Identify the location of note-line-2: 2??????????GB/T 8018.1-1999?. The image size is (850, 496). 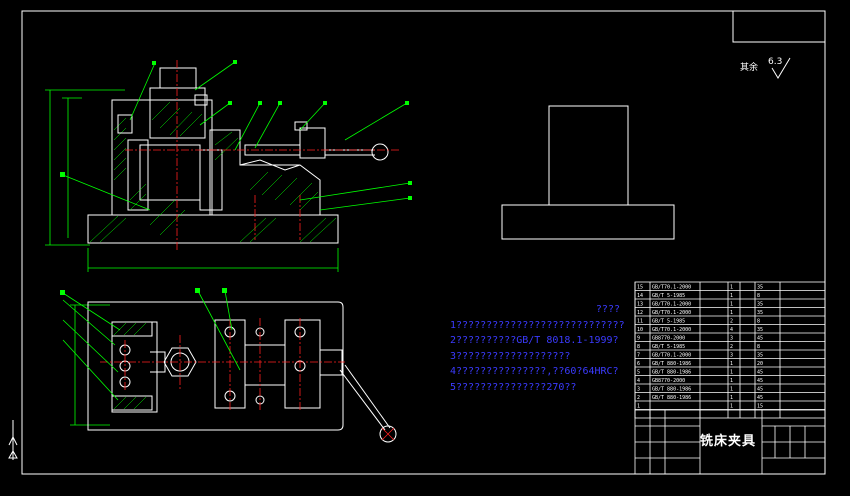
(534, 340).